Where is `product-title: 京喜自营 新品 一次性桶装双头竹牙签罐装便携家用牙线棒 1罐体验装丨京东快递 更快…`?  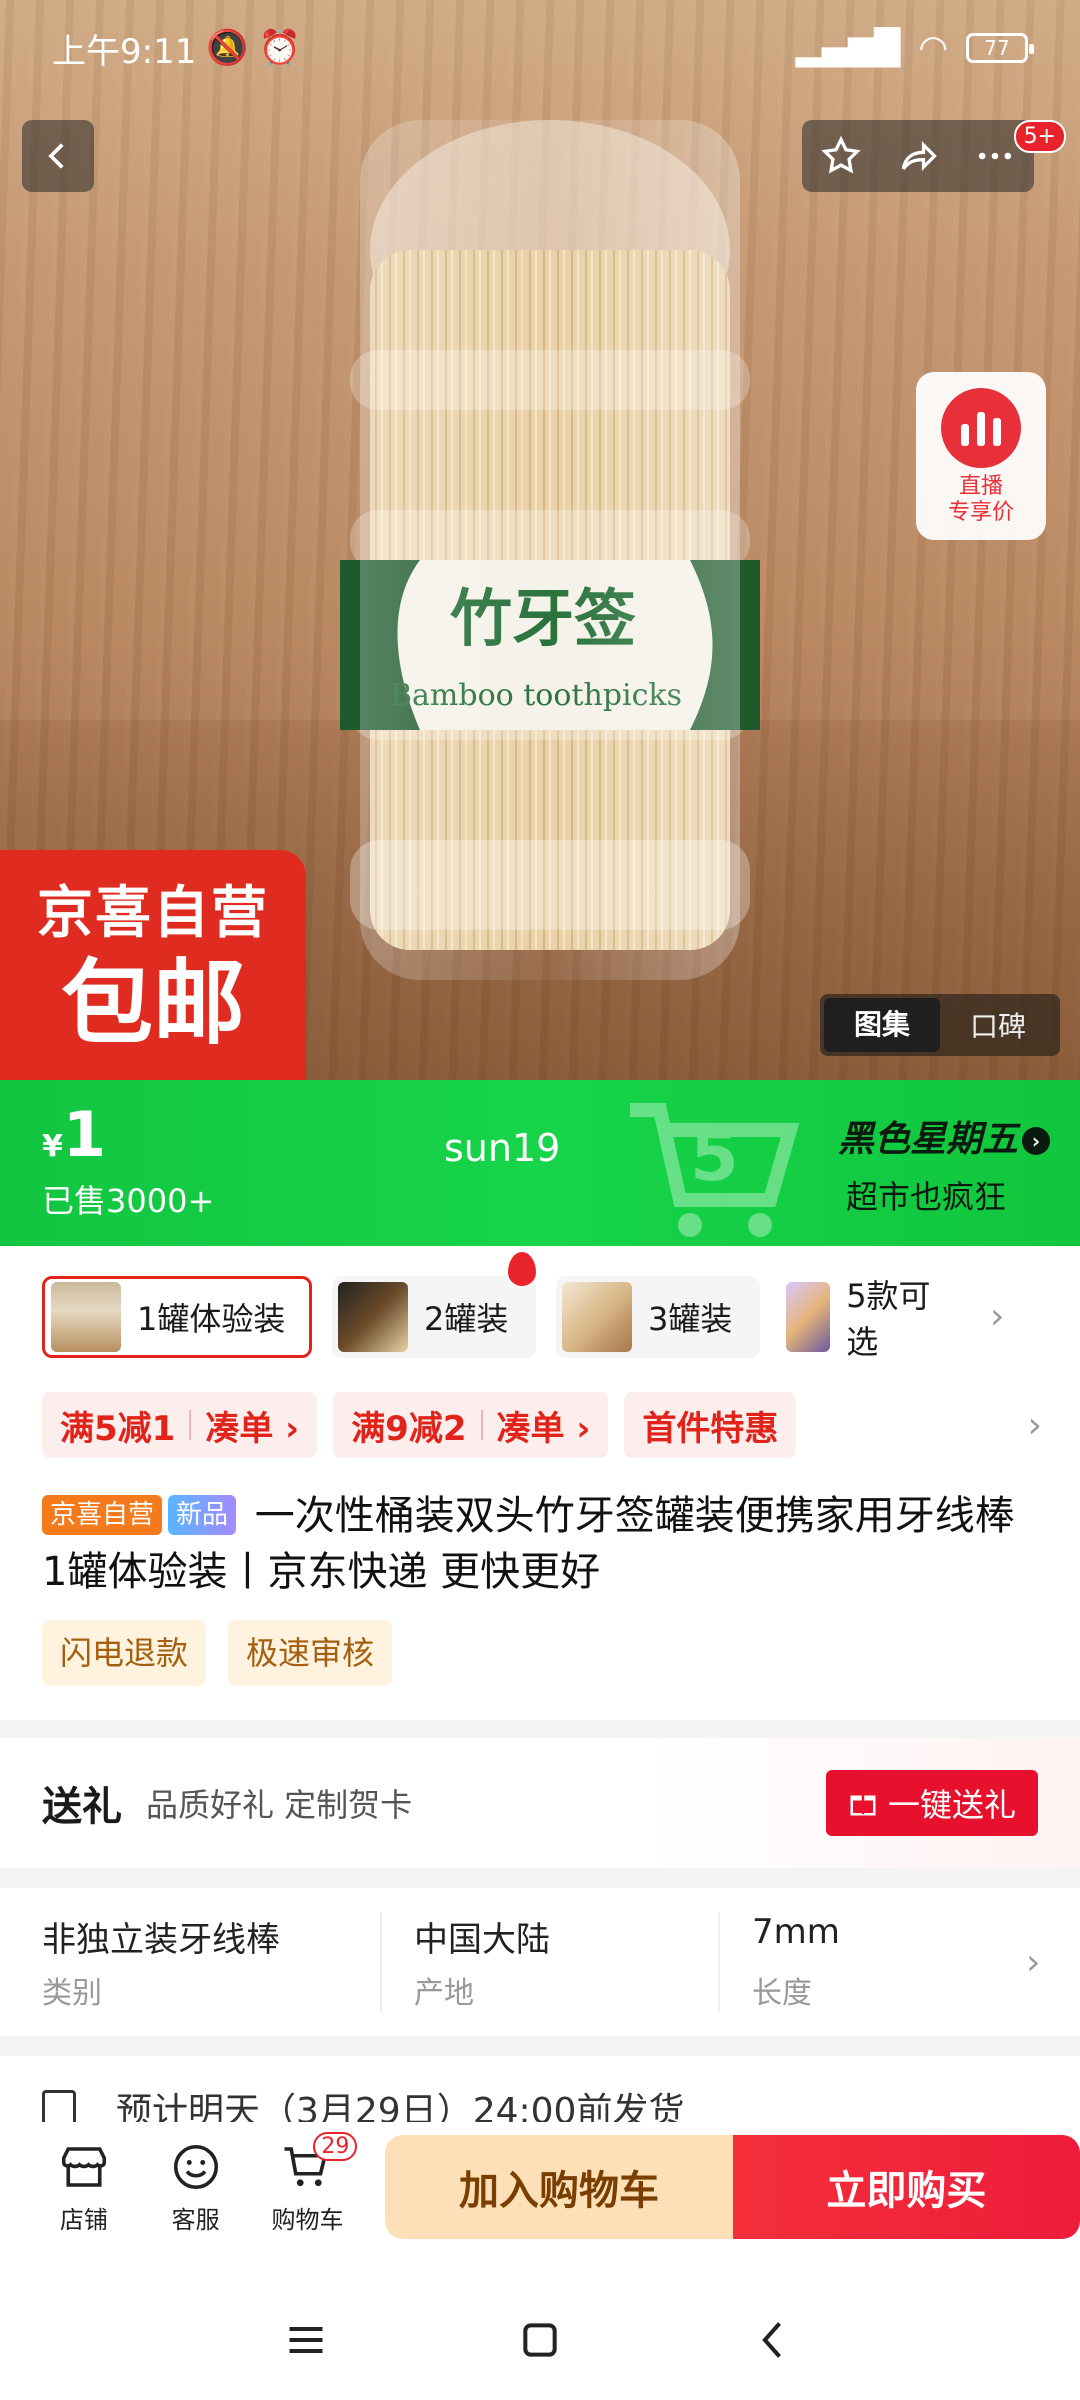 product-title: 京喜自营 新品 一次性桶装双头竹牙签罐装便携家用牙线棒 1罐体验装丨京东快递 更快… is located at coordinates (542, 1544).